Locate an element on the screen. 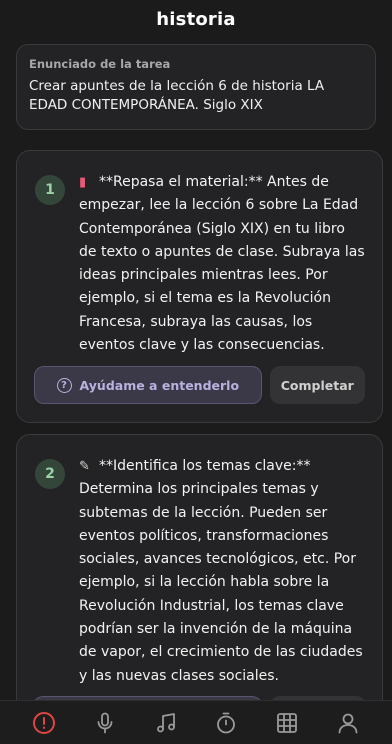  nav-grid is located at coordinates (287, 723).